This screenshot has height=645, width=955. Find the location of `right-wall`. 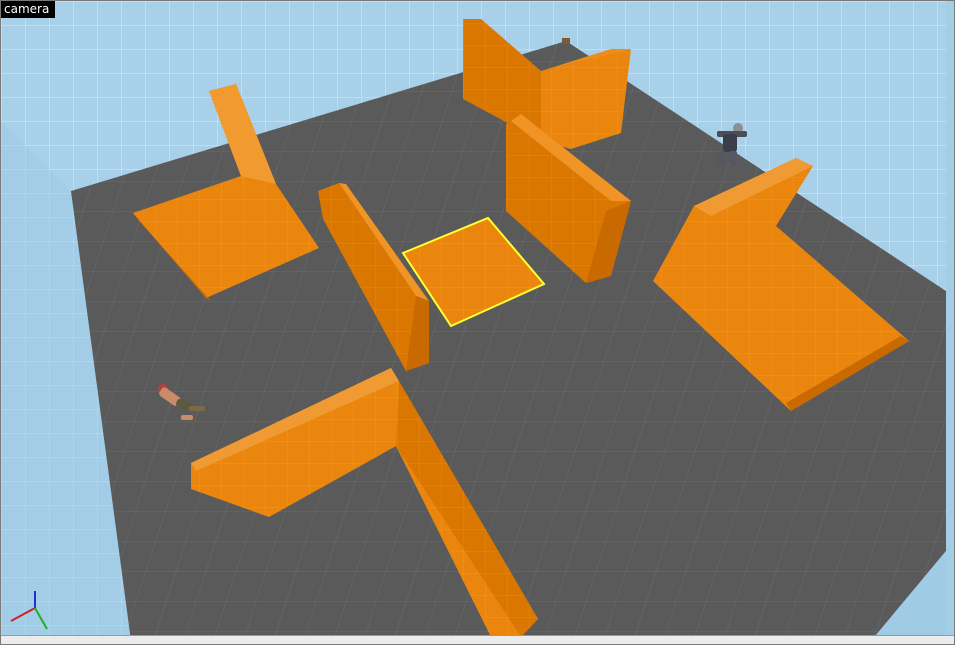

right-wall is located at coordinates (950, 322).